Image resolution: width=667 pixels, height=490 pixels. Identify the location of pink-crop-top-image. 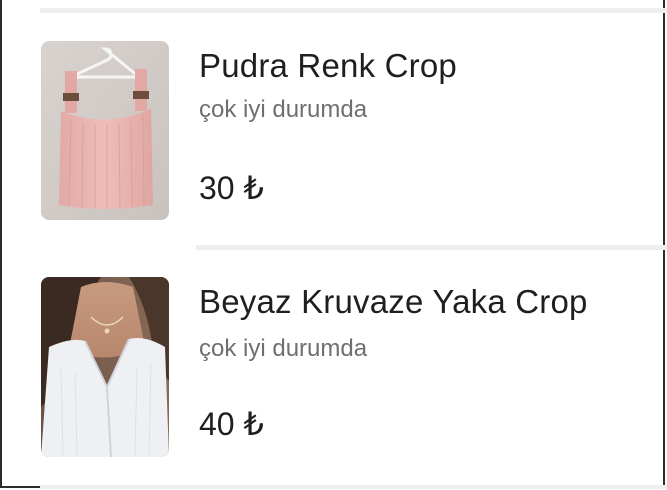
(105, 130).